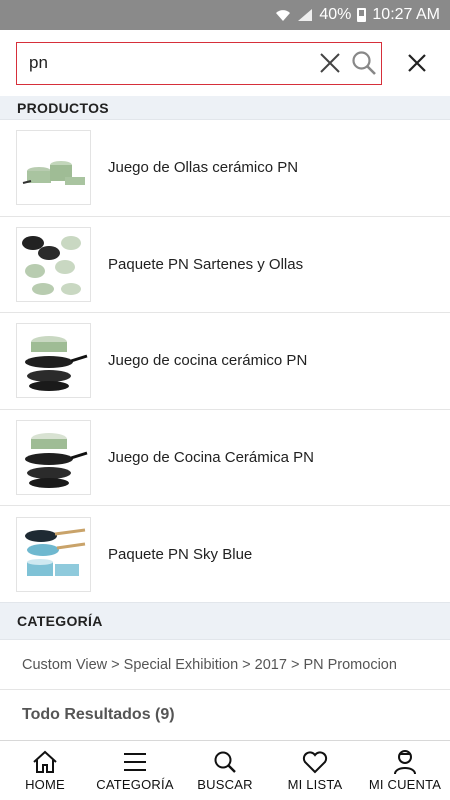  I want to click on nav-home: HOME, so click(45, 770).